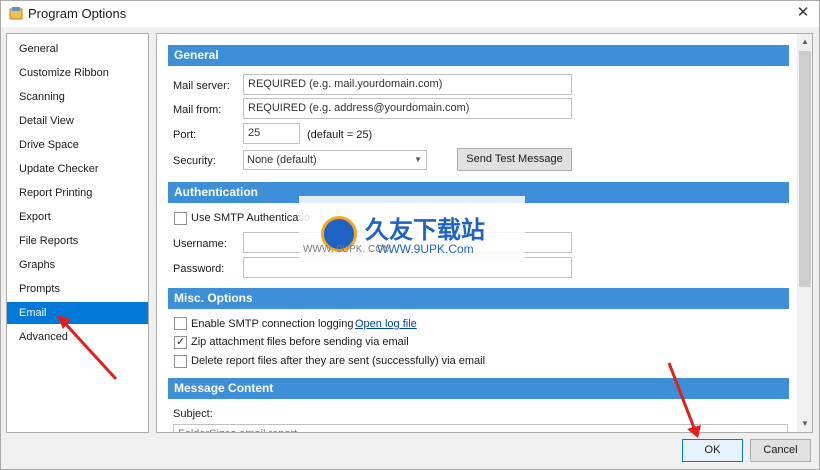  Describe the element at coordinates (340, 135) in the screenshot. I see `port-default-note: (default = 25)` at that location.